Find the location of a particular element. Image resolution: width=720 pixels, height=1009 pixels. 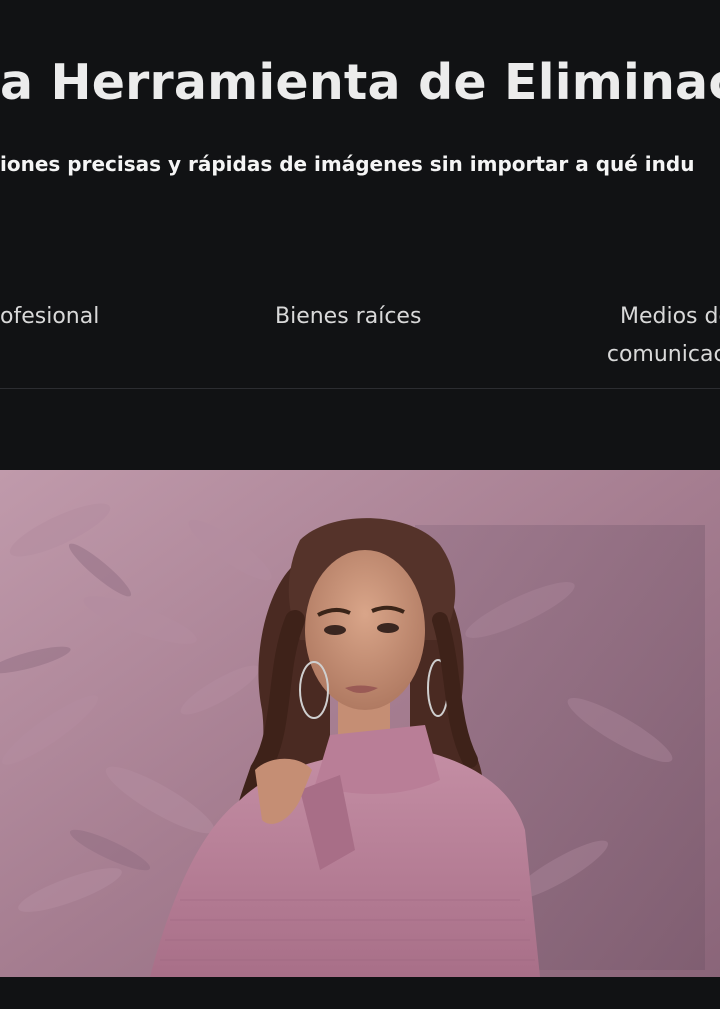

tab-label-line2: comunicació is located at coordinates (663, 354).